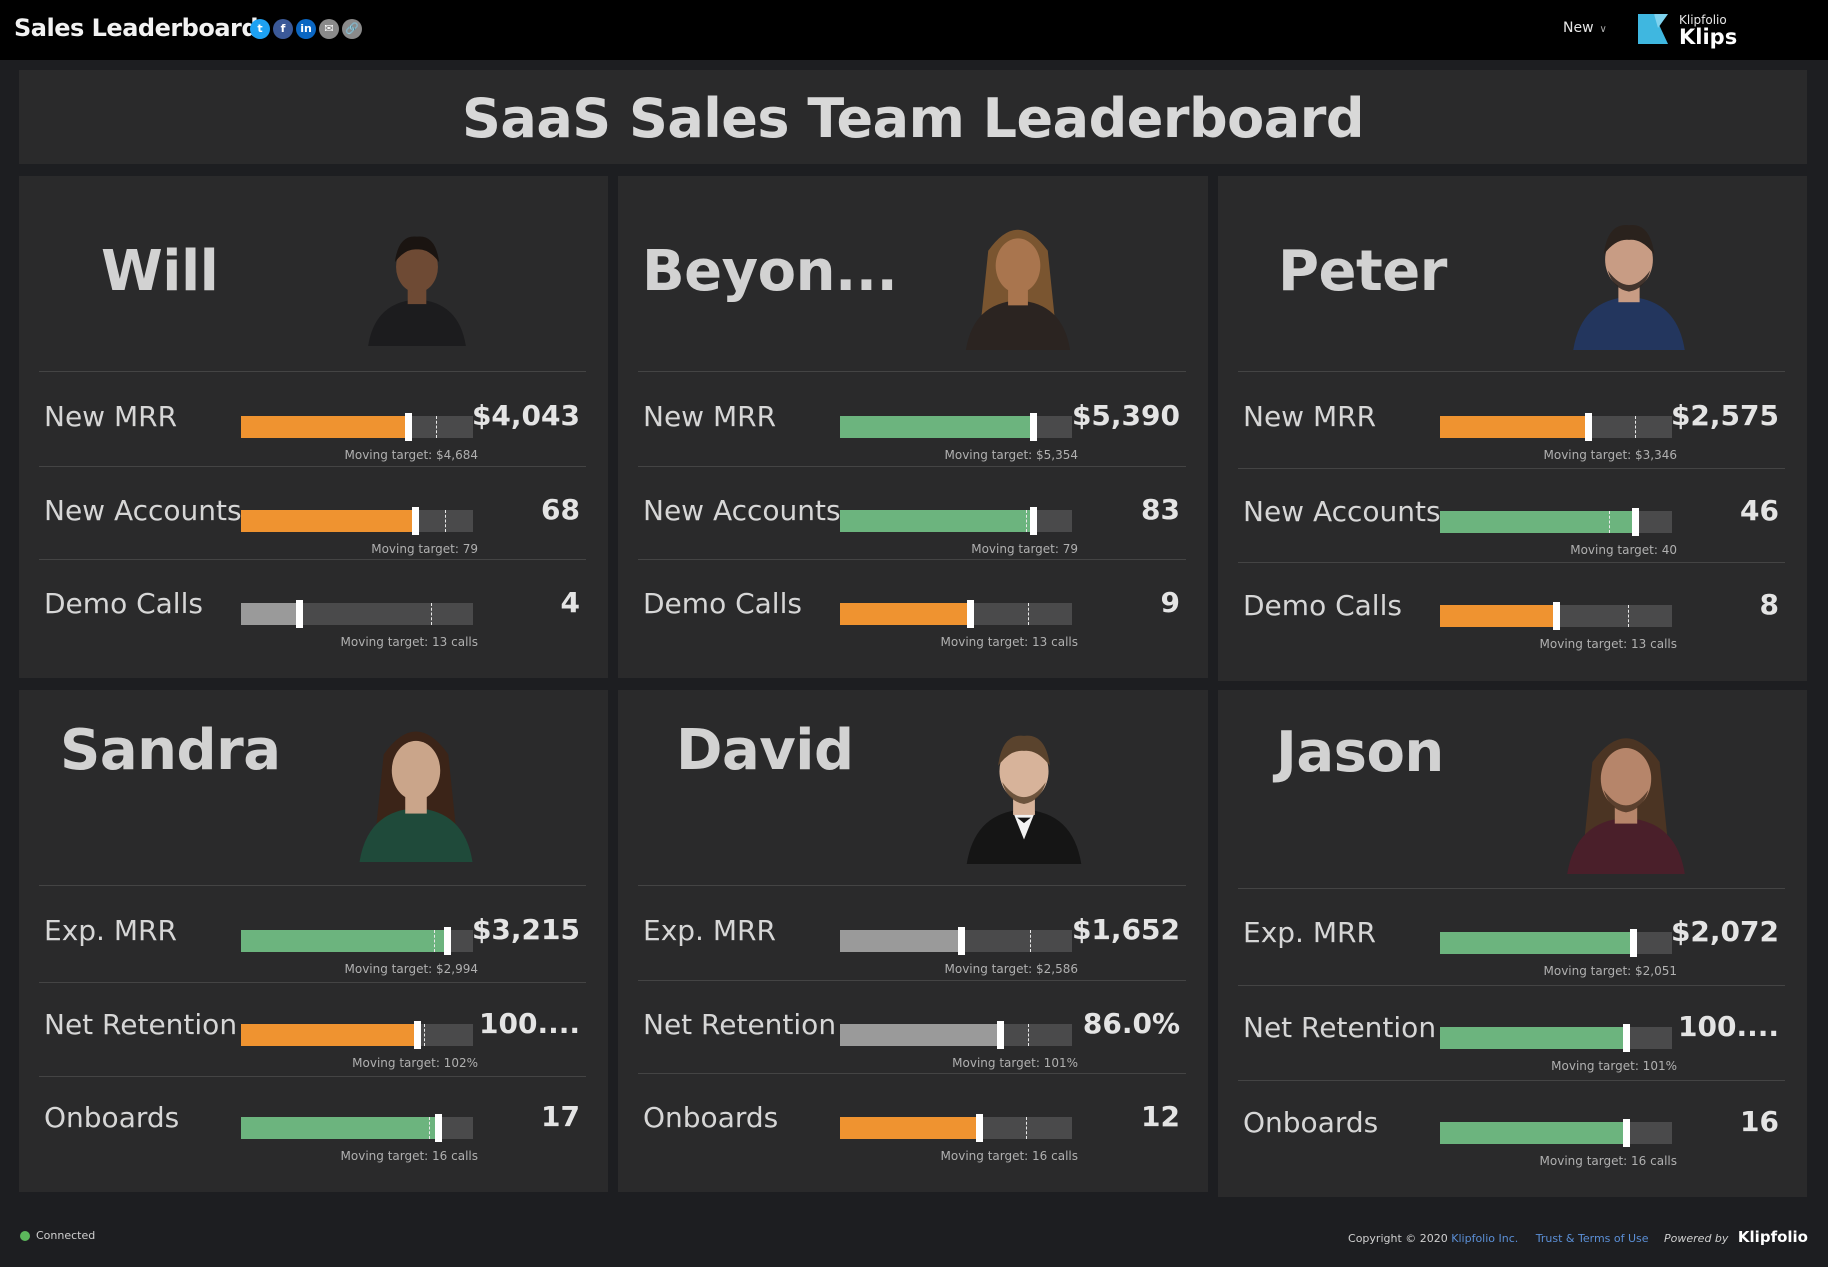  I want to click on rep-name: Peter, so click(1362, 271).